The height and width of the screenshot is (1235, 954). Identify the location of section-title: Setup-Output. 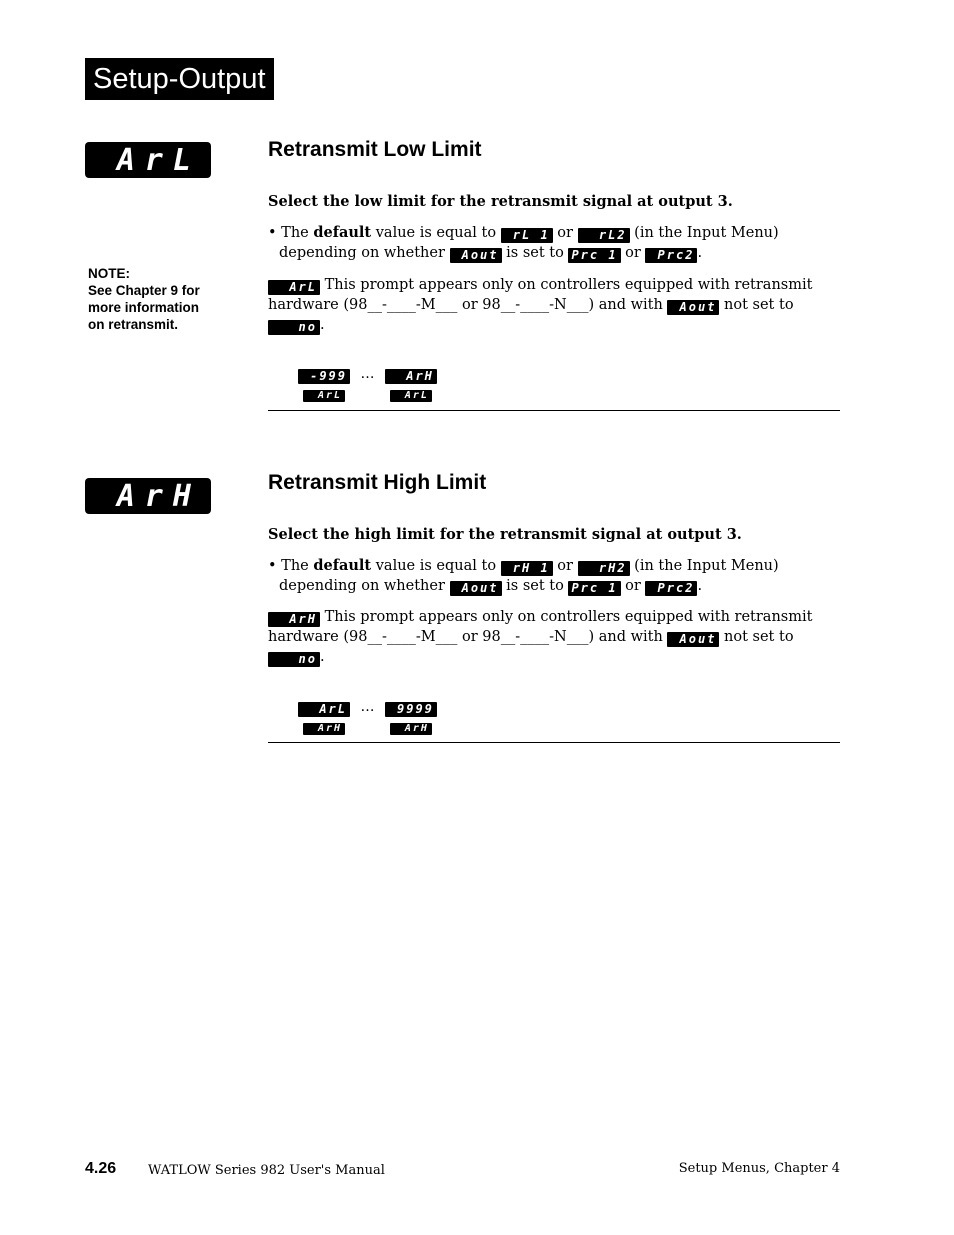
(179, 79).